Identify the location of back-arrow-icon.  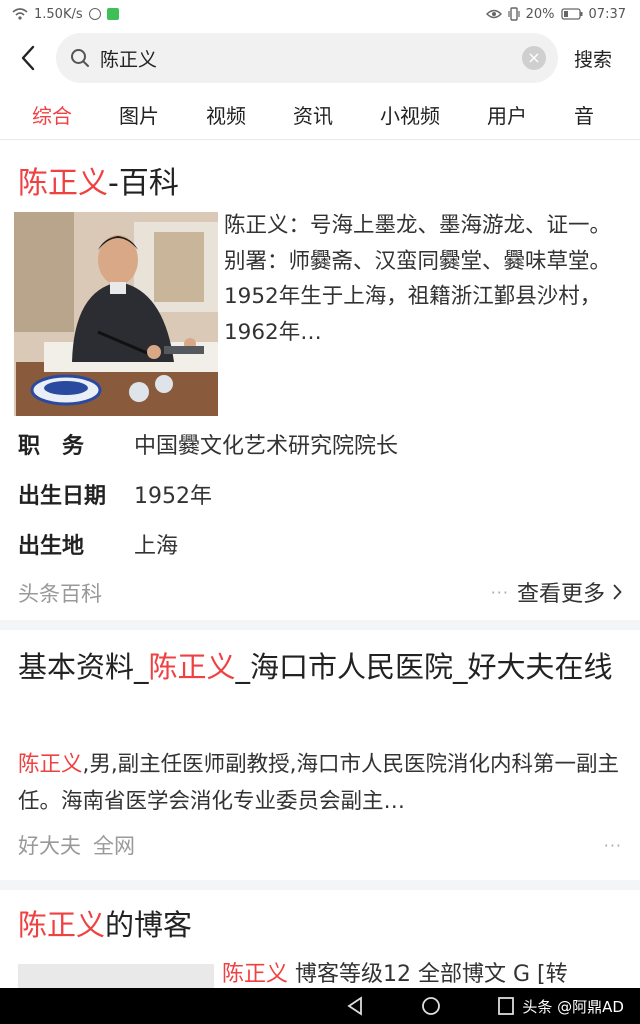
(28, 58).